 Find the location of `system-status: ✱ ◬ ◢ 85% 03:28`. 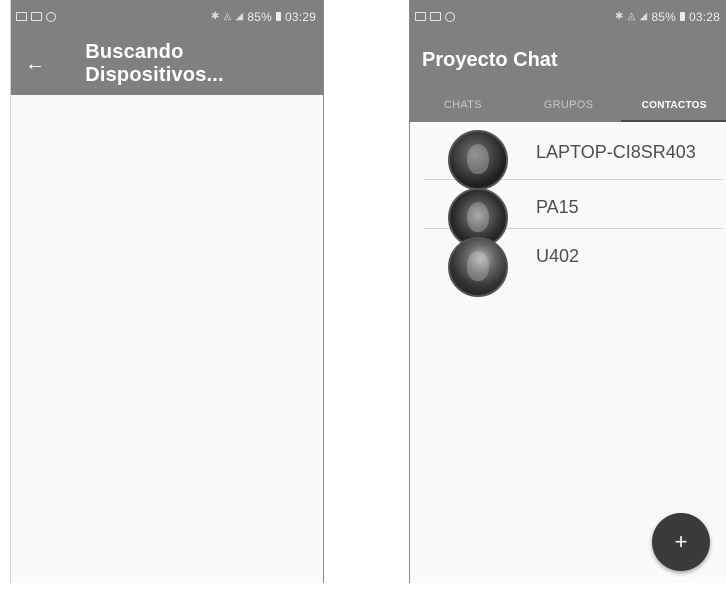

system-status: ✱ ◬ ◢ 85% 03:28 is located at coordinates (667, 17).